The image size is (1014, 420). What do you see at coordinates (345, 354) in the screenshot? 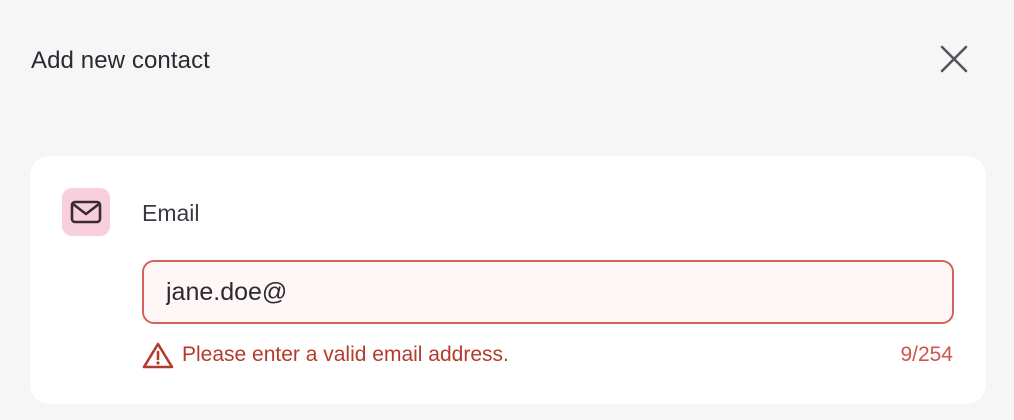
I see `error-message: Please enter a valid email address.` at bounding box center [345, 354].